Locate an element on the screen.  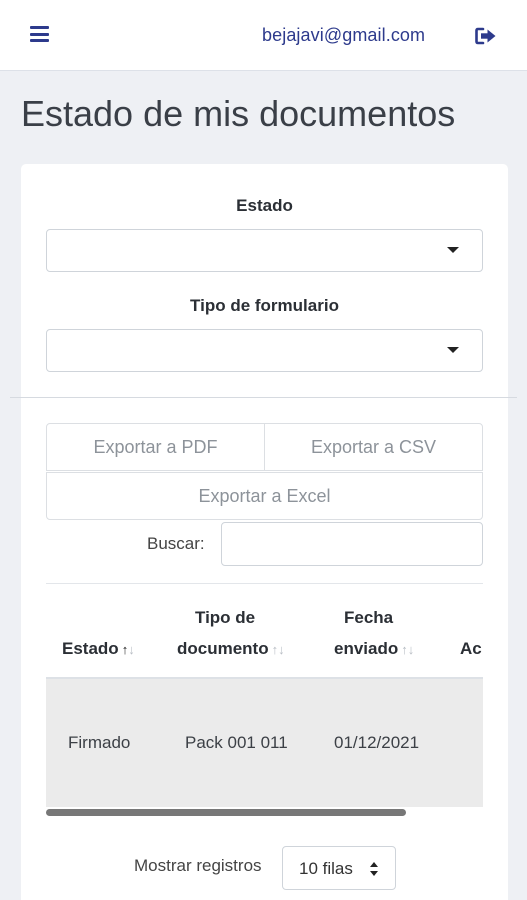
tipo-formulario-select is located at coordinates (264, 350).